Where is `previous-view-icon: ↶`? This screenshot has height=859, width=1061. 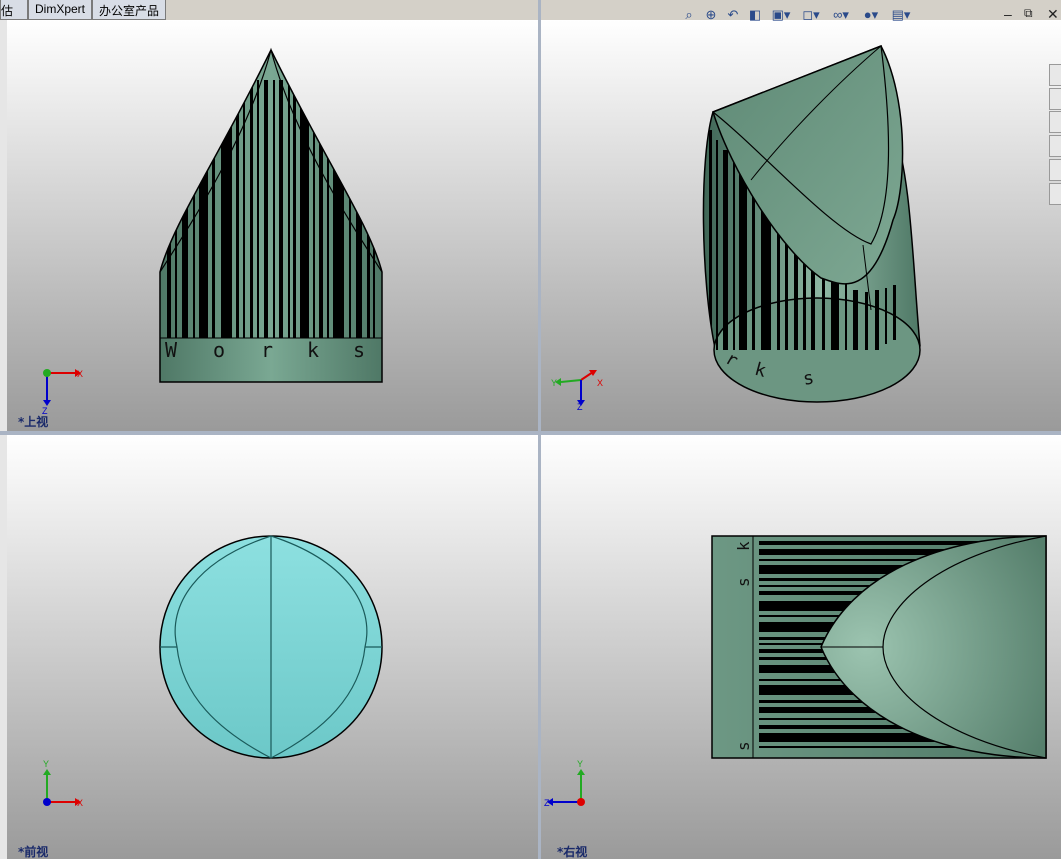 previous-view-icon: ↶ is located at coordinates (733, 15).